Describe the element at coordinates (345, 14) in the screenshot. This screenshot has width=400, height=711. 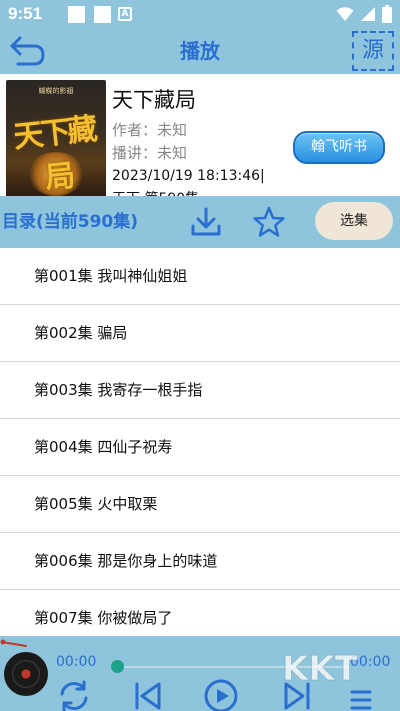
I see `wifi-icon` at that location.